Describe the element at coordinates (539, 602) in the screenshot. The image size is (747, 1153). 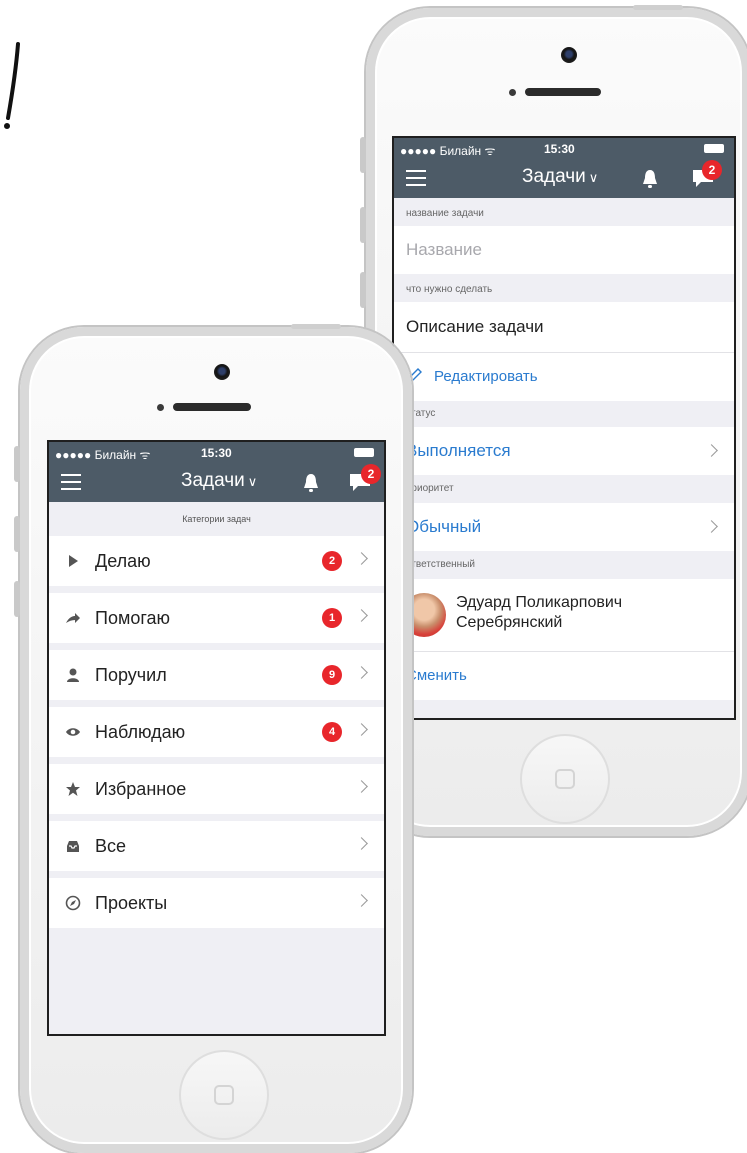
I see `responsible-name-line1: Эдуард Поликарпович` at that location.